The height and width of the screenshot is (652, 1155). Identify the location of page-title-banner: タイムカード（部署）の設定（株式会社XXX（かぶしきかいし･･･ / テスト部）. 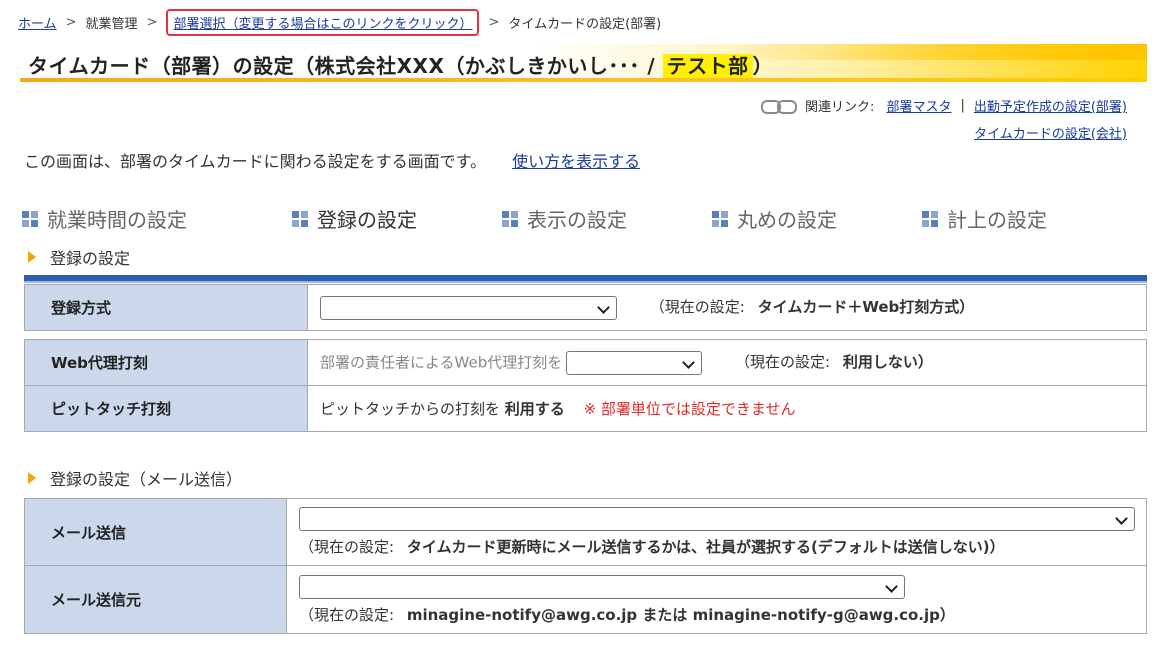
(583, 63).